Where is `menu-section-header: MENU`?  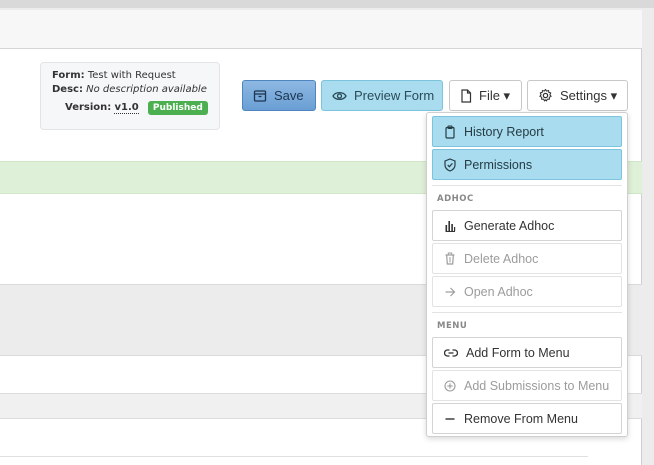 menu-section-header: MENU is located at coordinates (452, 326).